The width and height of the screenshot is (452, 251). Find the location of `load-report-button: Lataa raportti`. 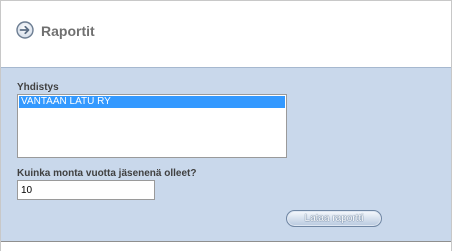

load-report-button: Lataa raportti is located at coordinates (334, 218).